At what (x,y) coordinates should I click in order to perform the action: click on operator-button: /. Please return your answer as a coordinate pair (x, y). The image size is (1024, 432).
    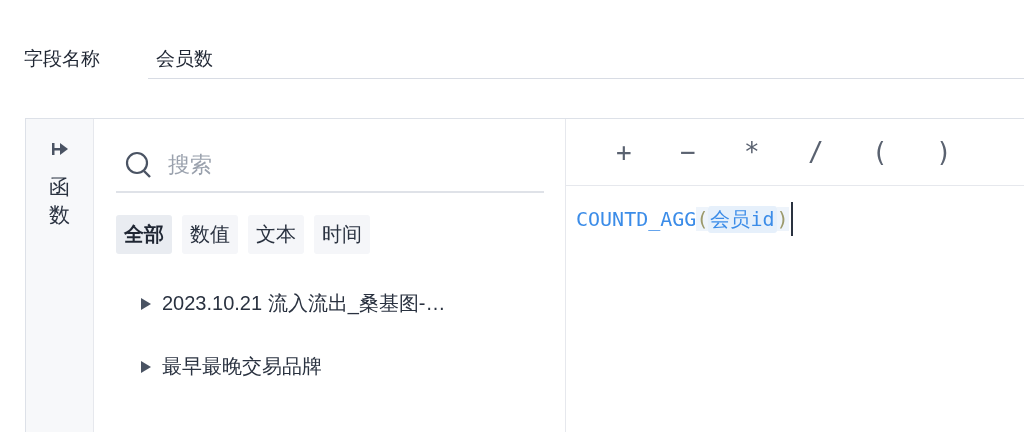
    Looking at the image, I should click on (836, 152).